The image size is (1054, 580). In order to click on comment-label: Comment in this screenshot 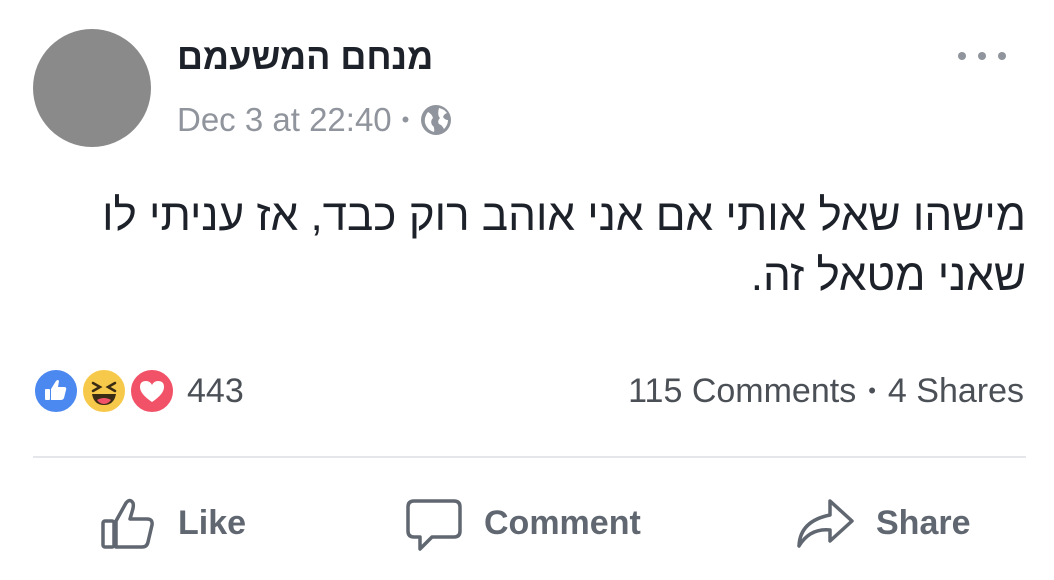, I will do `click(562, 522)`.